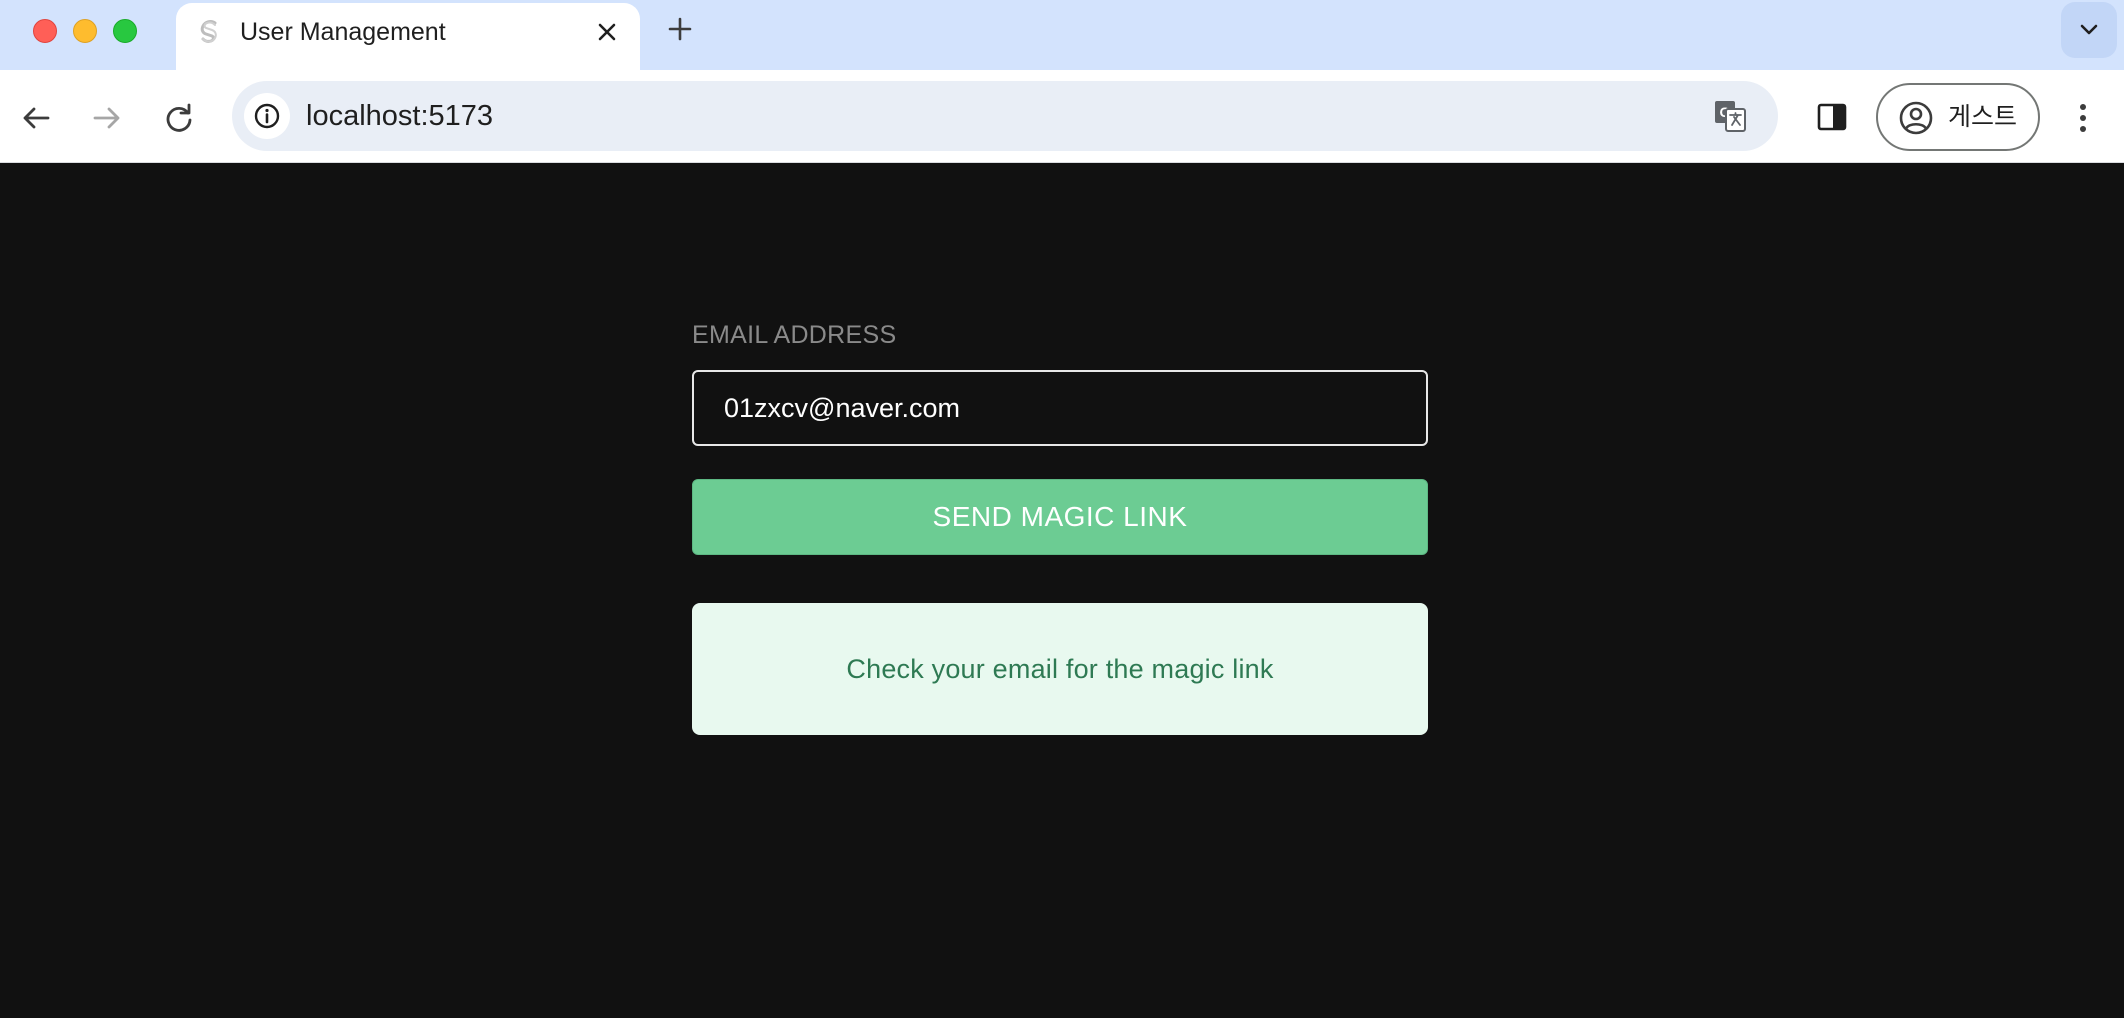  I want to click on success-message-text: Check your email for the magic link, so click(1060, 668).